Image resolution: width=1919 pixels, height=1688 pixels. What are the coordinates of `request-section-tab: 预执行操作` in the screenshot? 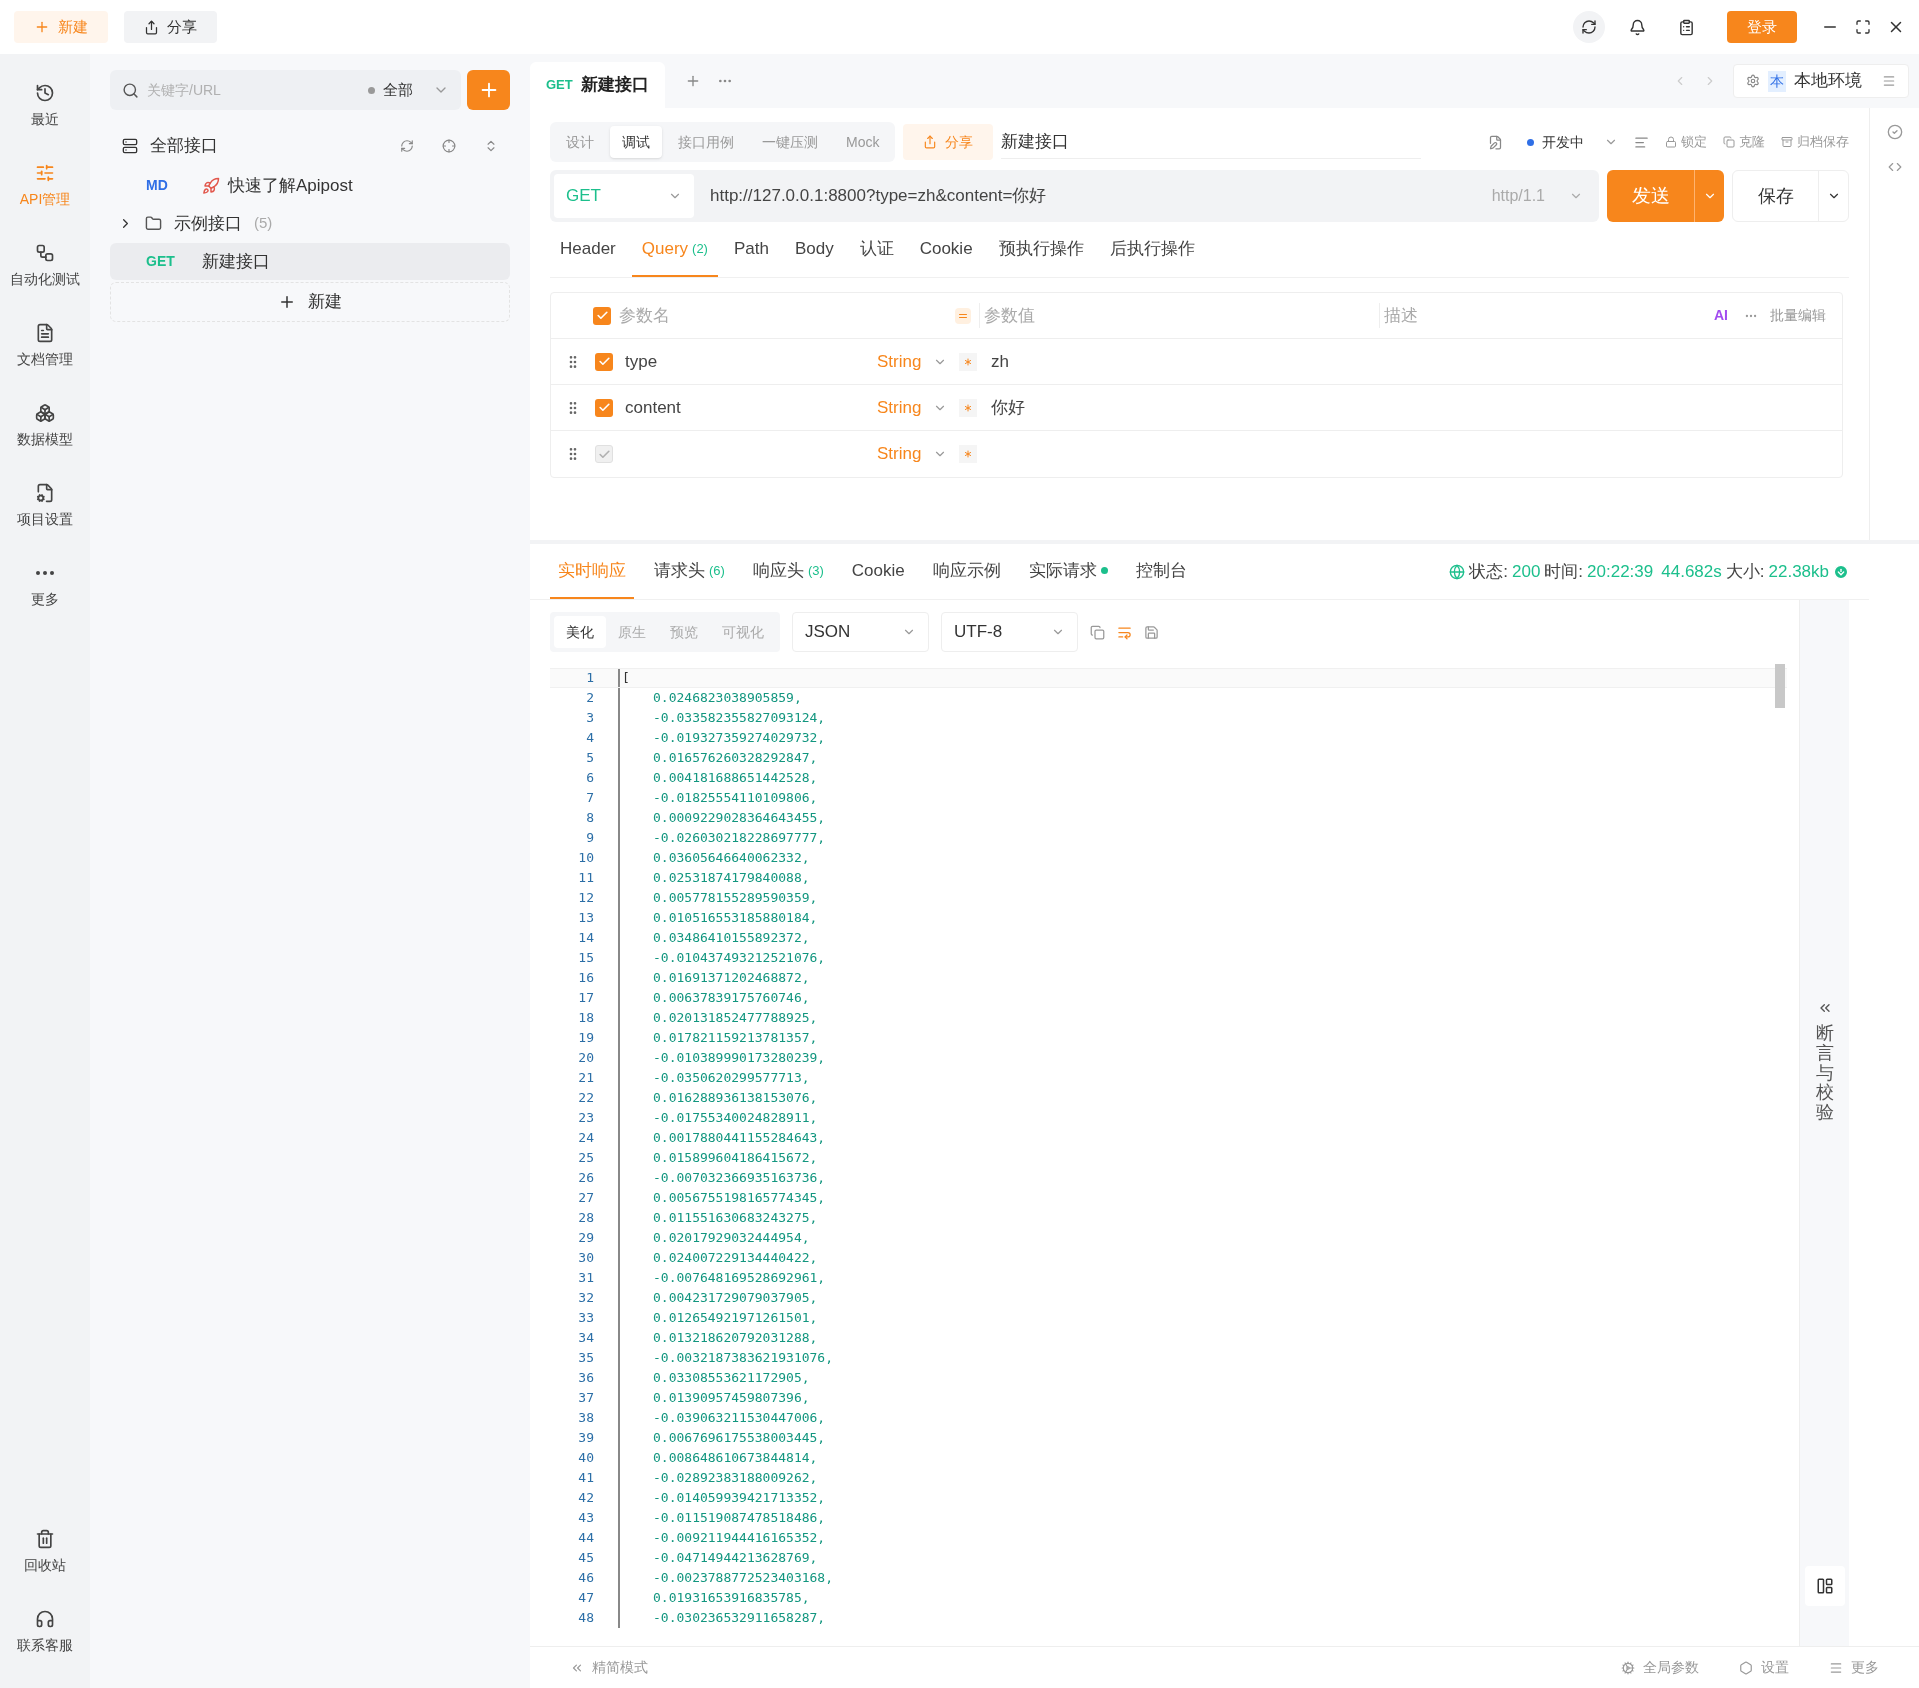 It's located at (1041, 249).